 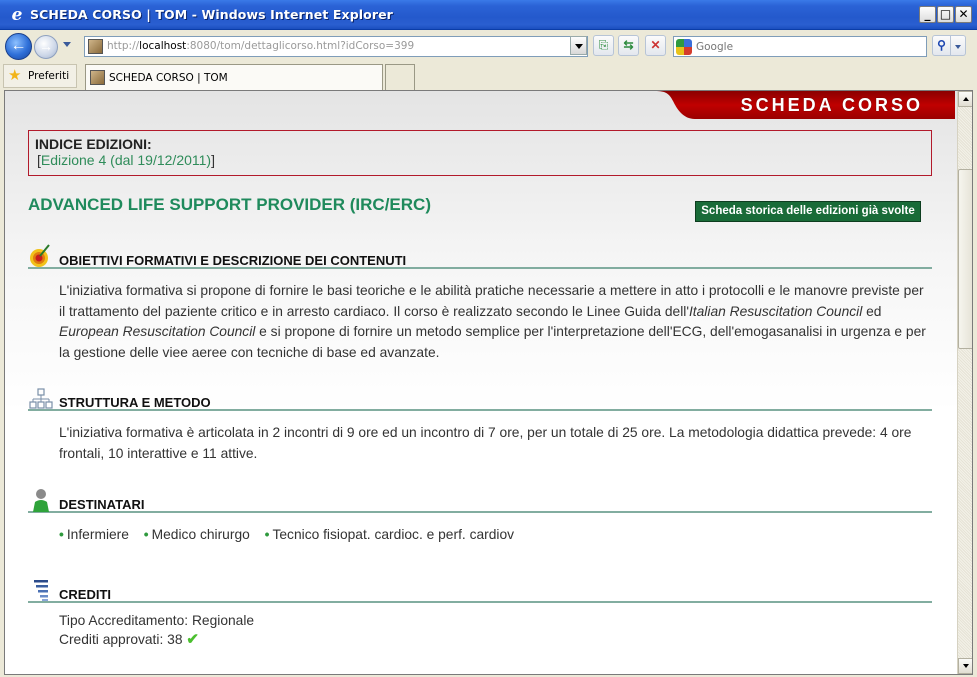 I want to click on person-icon, so click(x=41, y=500).